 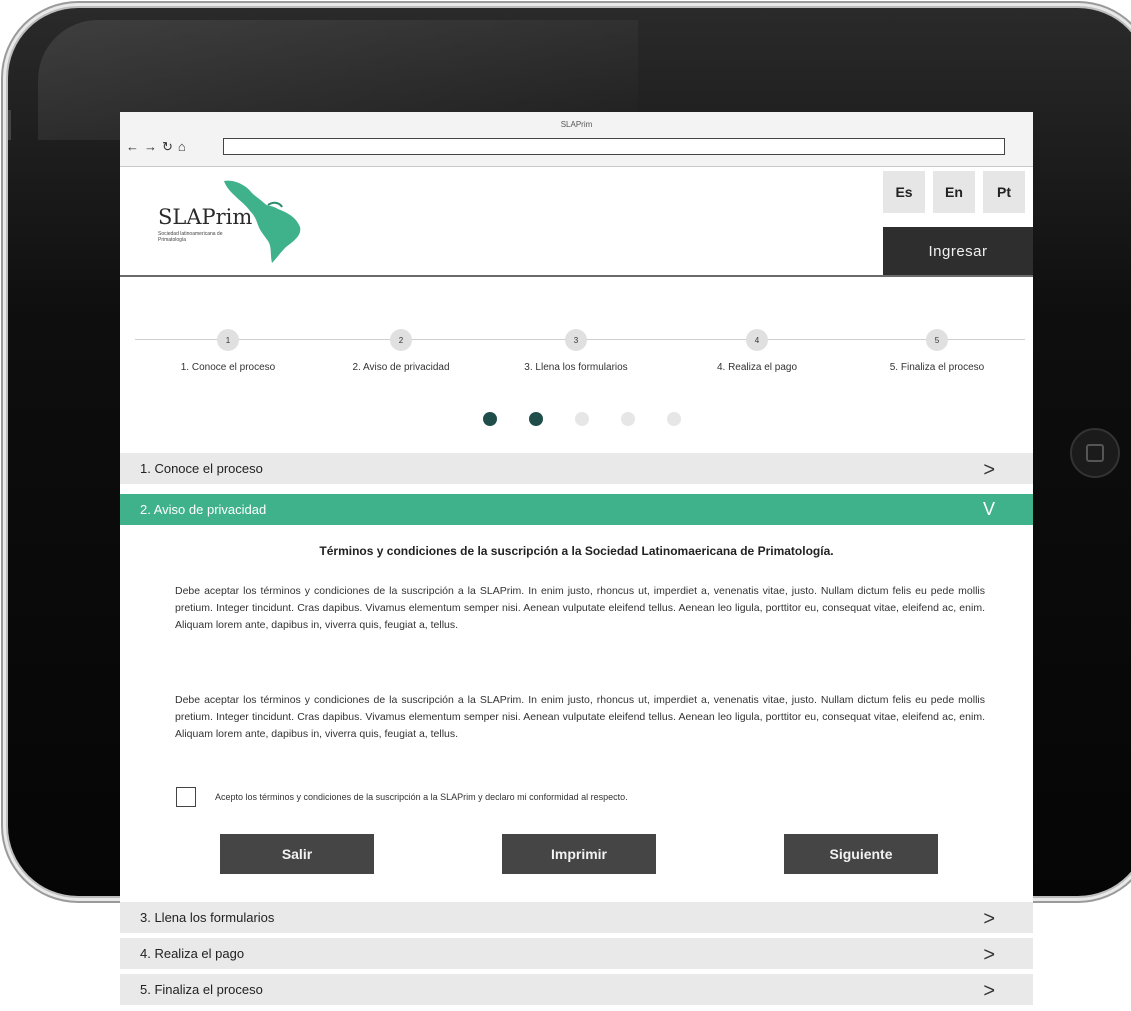 What do you see at coordinates (9, 125) in the screenshot?
I see `volume-button` at bounding box center [9, 125].